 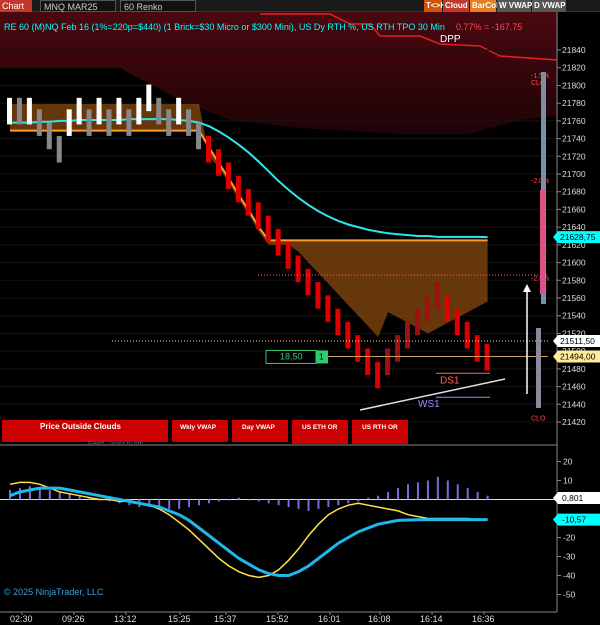 I want to click on instrument-selector: MNQ MAR25, so click(x=78, y=6).